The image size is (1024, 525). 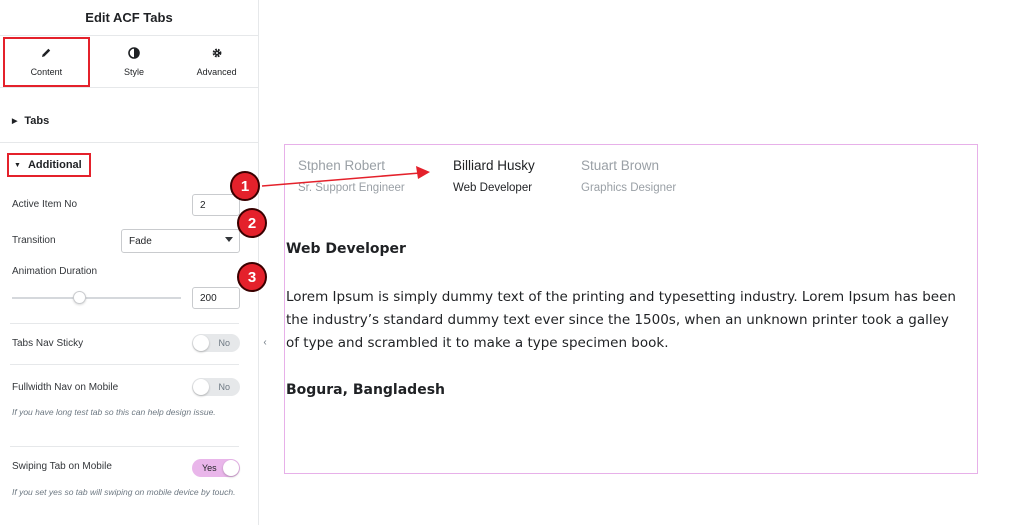 I want to click on tab-content-location: Bogura, Bangladesh, so click(x=365, y=390).